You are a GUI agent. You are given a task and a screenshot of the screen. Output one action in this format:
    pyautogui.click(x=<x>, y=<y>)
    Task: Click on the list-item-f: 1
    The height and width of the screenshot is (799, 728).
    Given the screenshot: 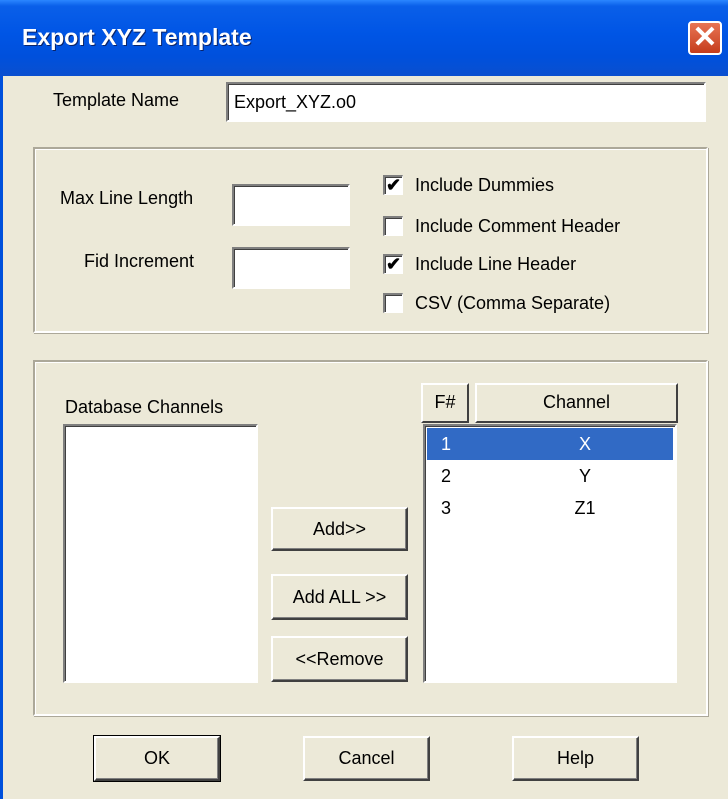 What is the action you would take?
    pyautogui.click(x=446, y=444)
    